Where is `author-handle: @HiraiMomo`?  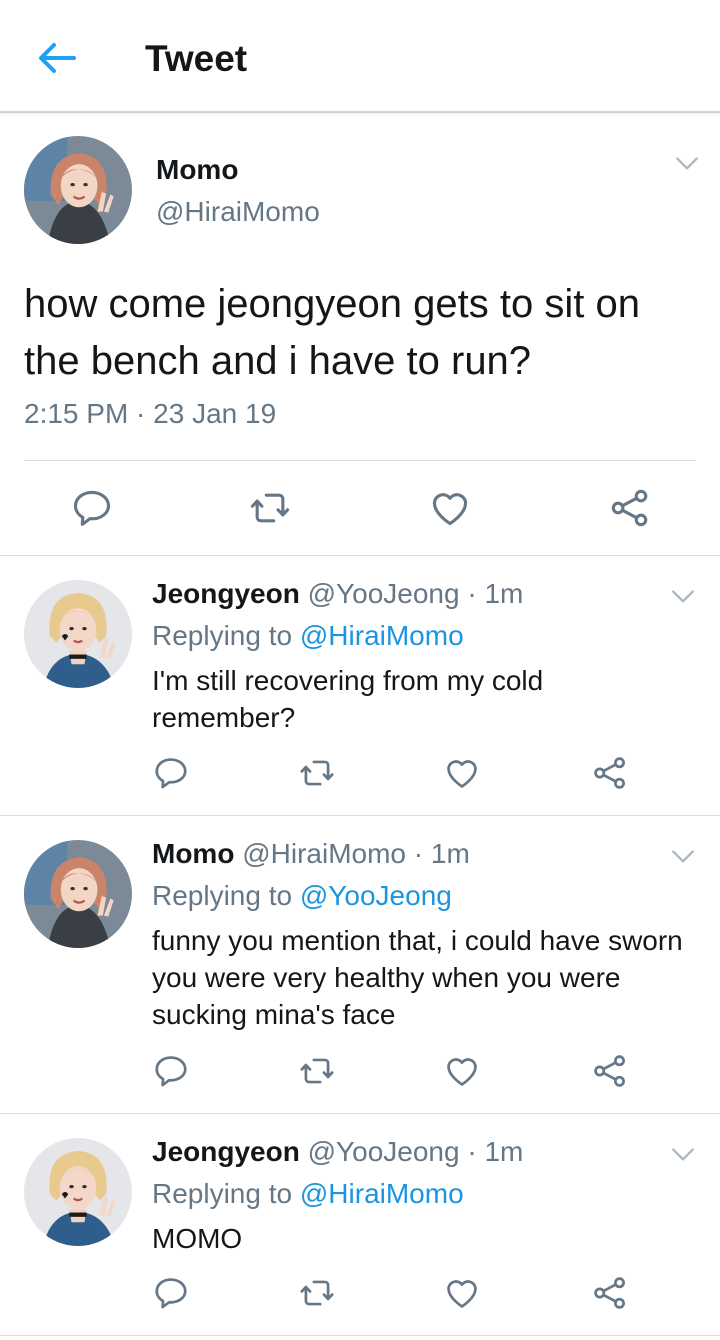 author-handle: @HiraiMomo is located at coordinates (238, 212).